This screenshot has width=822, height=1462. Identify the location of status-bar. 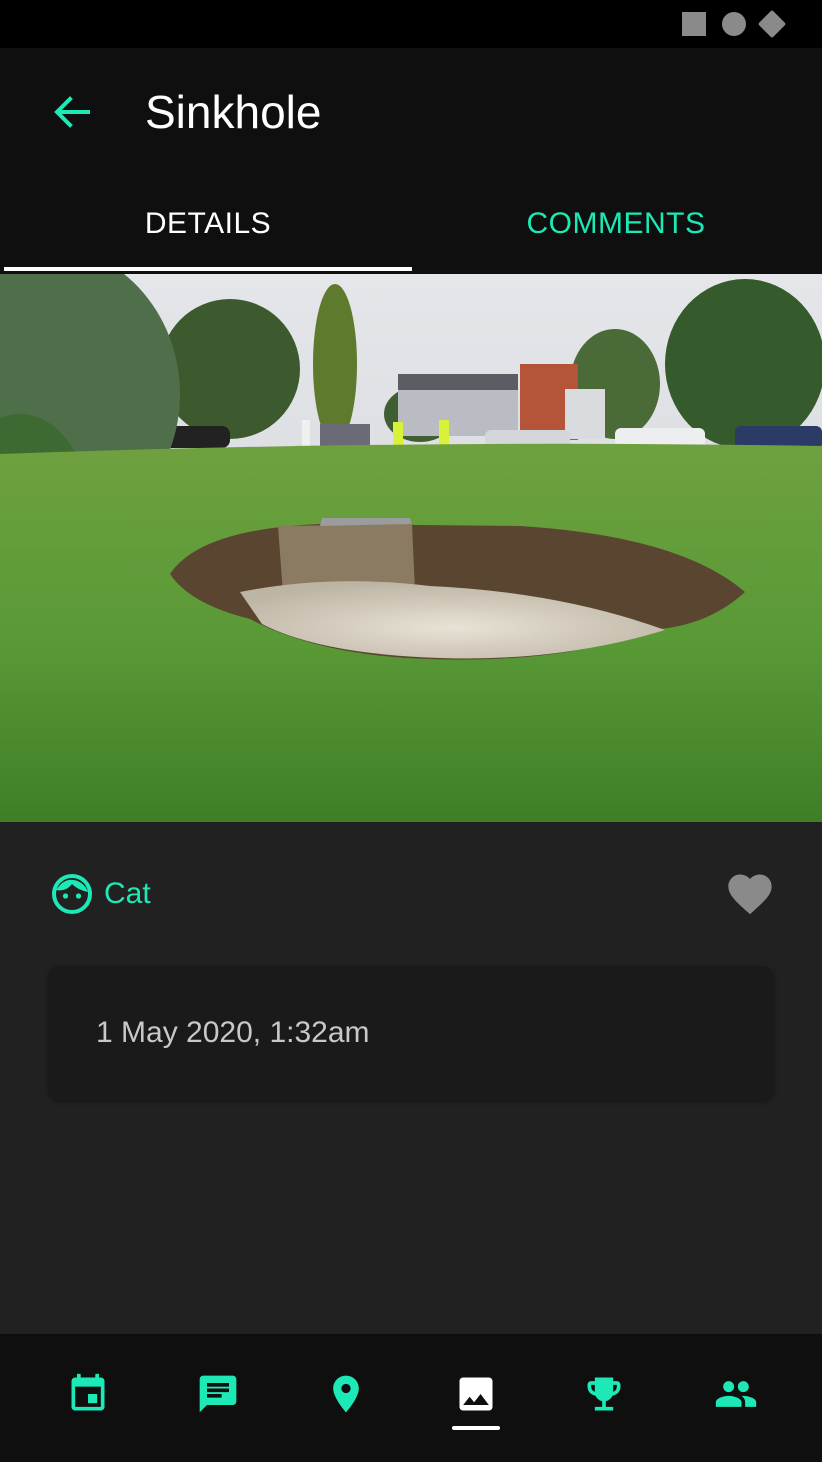
(411, 24).